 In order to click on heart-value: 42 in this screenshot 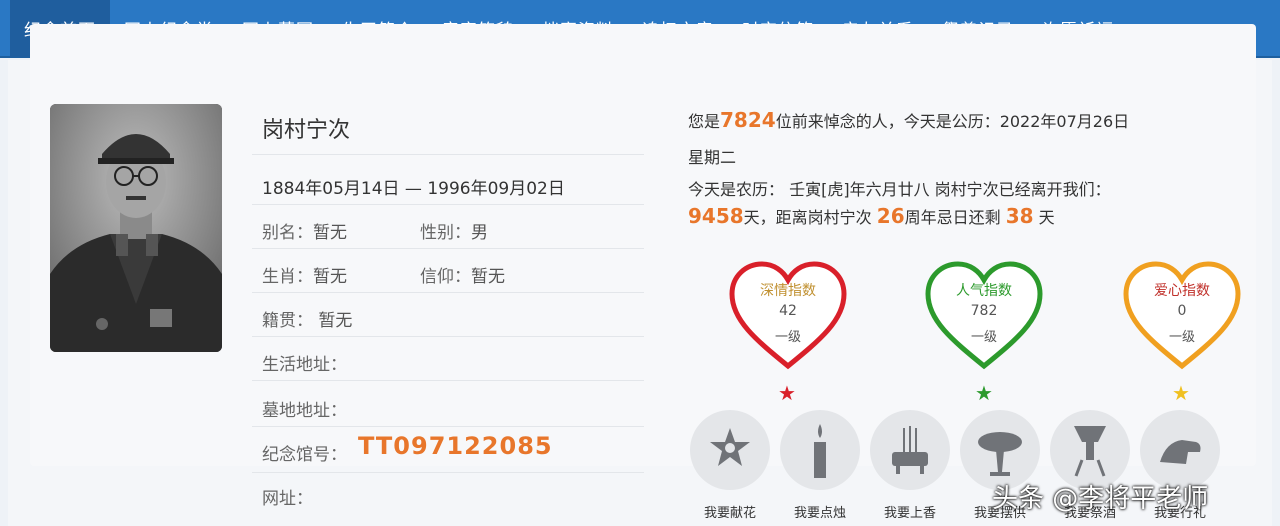, I will do `click(788, 311)`.